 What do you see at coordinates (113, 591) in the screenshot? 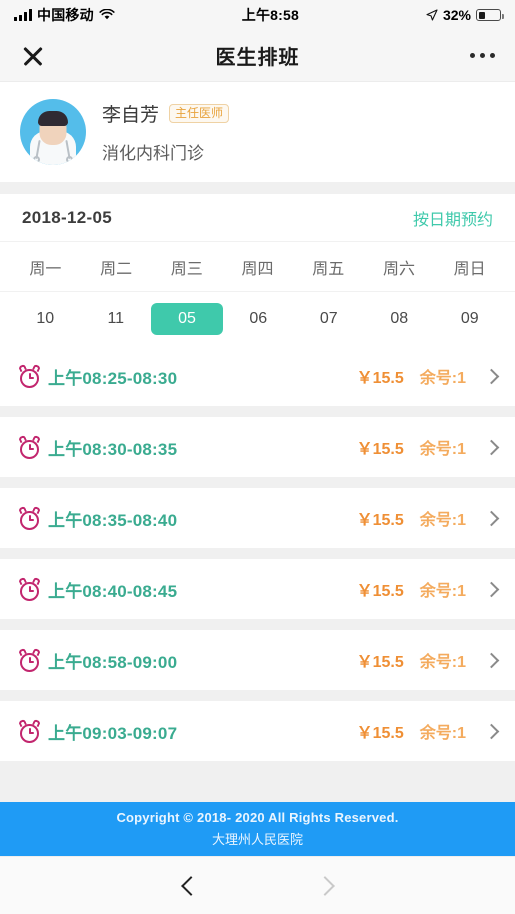
I see `slot-time-label: 上午08:40-08:45` at bounding box center [113, 591].